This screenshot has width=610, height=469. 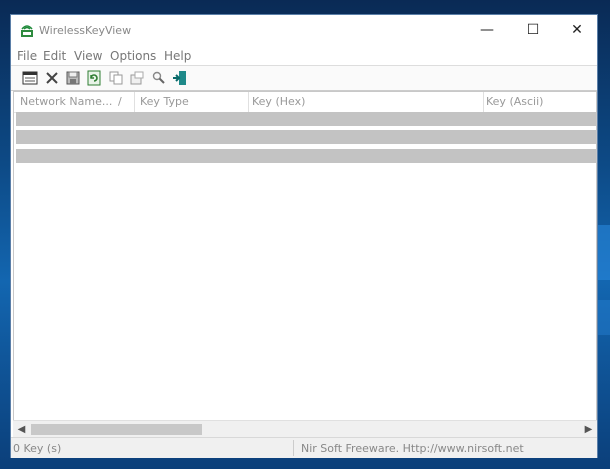 What do you see at coordinates (37, 448) in the screenshot?
I see `status-key-count: 0 Key (s)` at bounding box center [37, 448].